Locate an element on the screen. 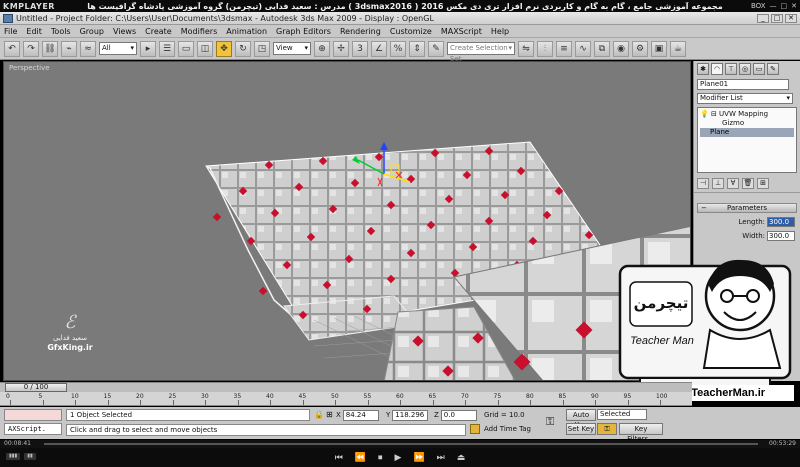 This screenshot has height=467, width=800. bind-space-warp-icon: ≈ is located at coordinates (88, 48).